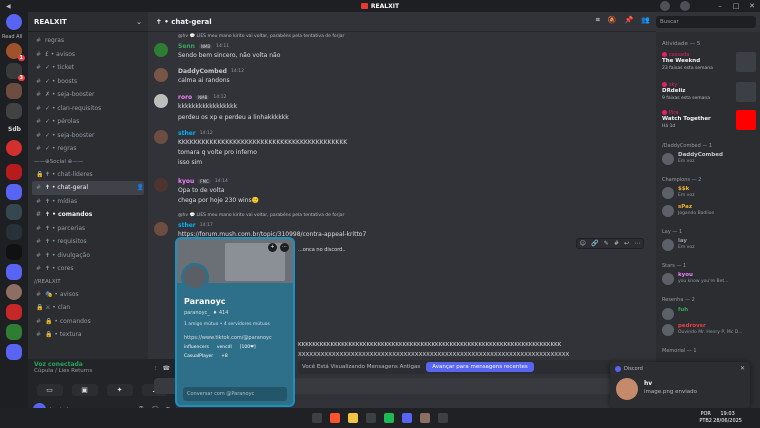  Describe the element at coordinates (88, 202) in the screenshot. I see `channel-item: # ✝ • mídias` at that location.